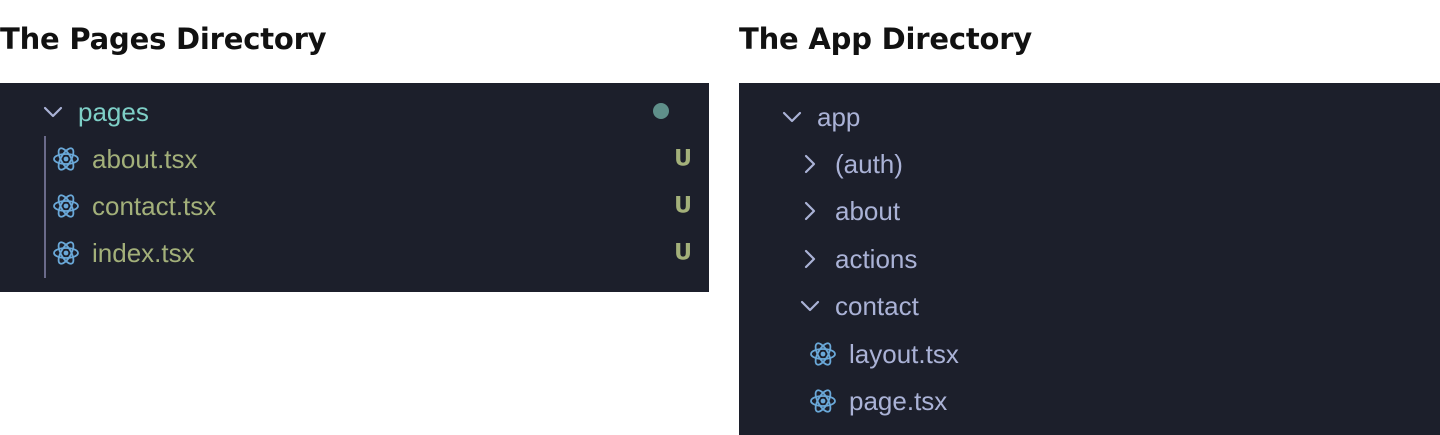 The height and width of the screenshot is (435, 1440). What do you see at coordinates (886, 39) in the screenshot?
I see `app-directory-heading: The App Directory` at bounding box center [886, 39].